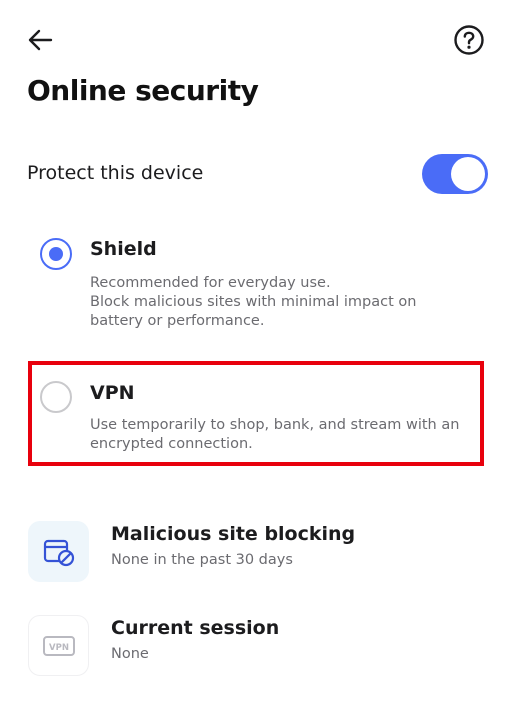 The height and width of the screenshot is (703, 512). I want to click on current-session-tile: VPN, so click(58, 645).